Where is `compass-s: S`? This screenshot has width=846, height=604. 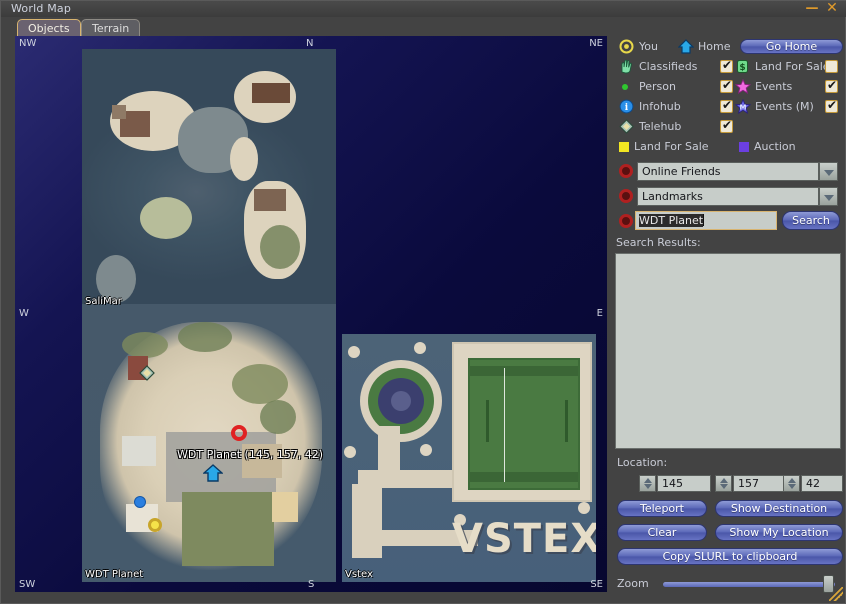 compass-s: S is located at coordinates (311, 584).